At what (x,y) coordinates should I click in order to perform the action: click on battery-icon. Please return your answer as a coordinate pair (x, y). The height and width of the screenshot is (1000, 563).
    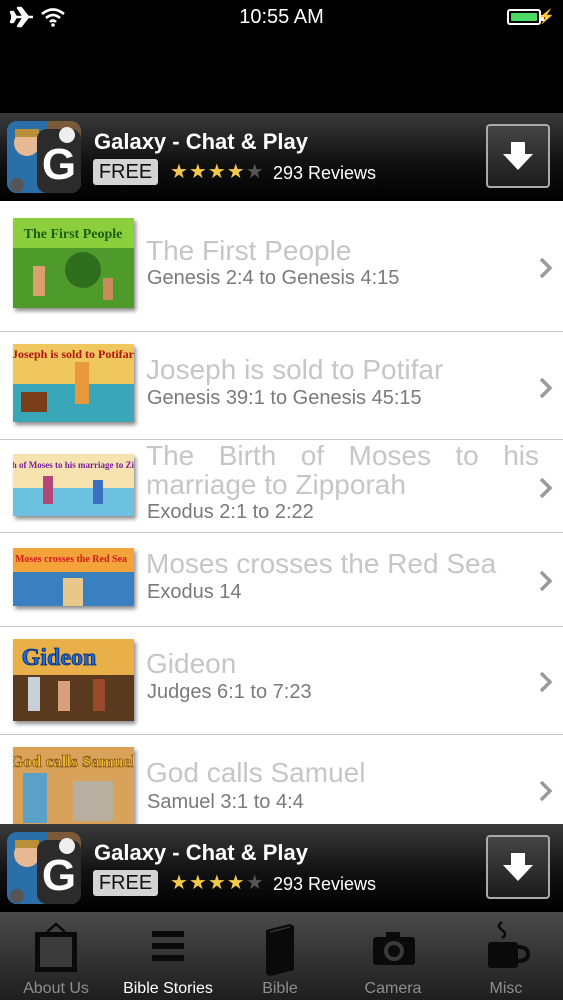
    Looking at the image, I should click on (525, 17).